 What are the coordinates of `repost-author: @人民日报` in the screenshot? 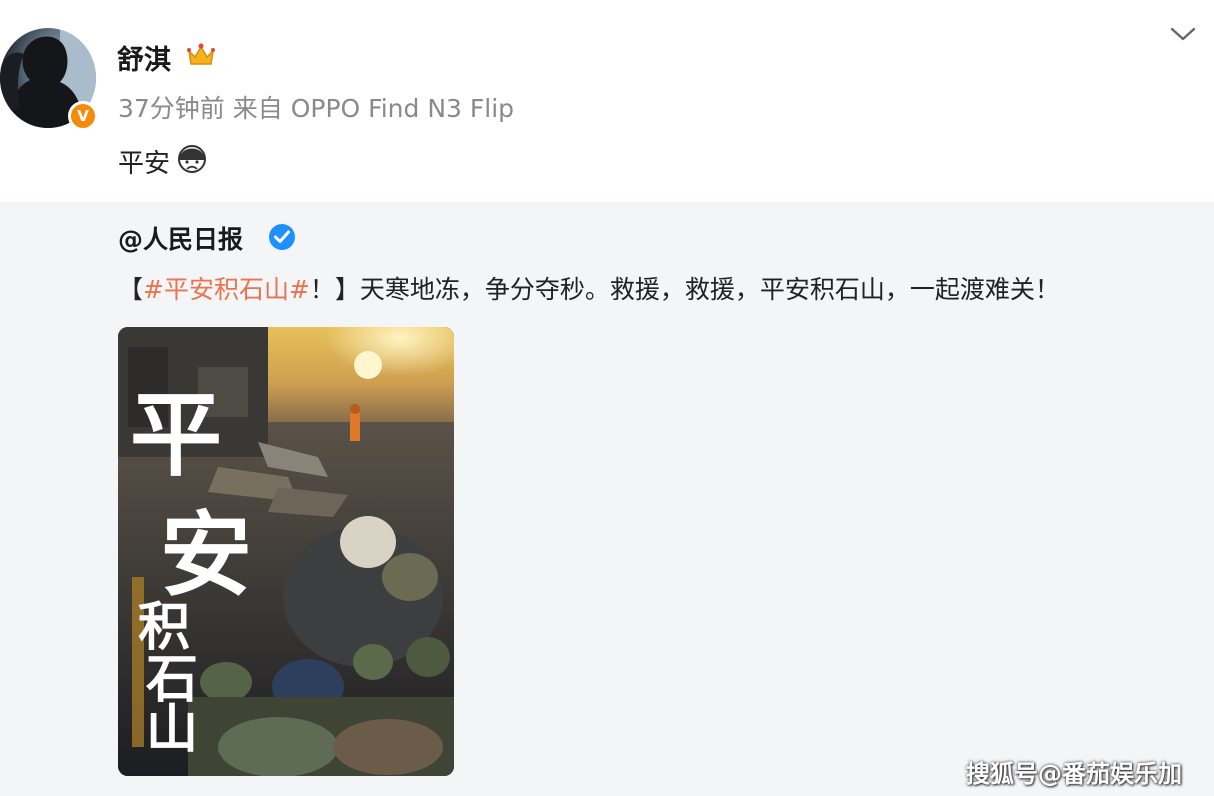 It's located at (180, 238).